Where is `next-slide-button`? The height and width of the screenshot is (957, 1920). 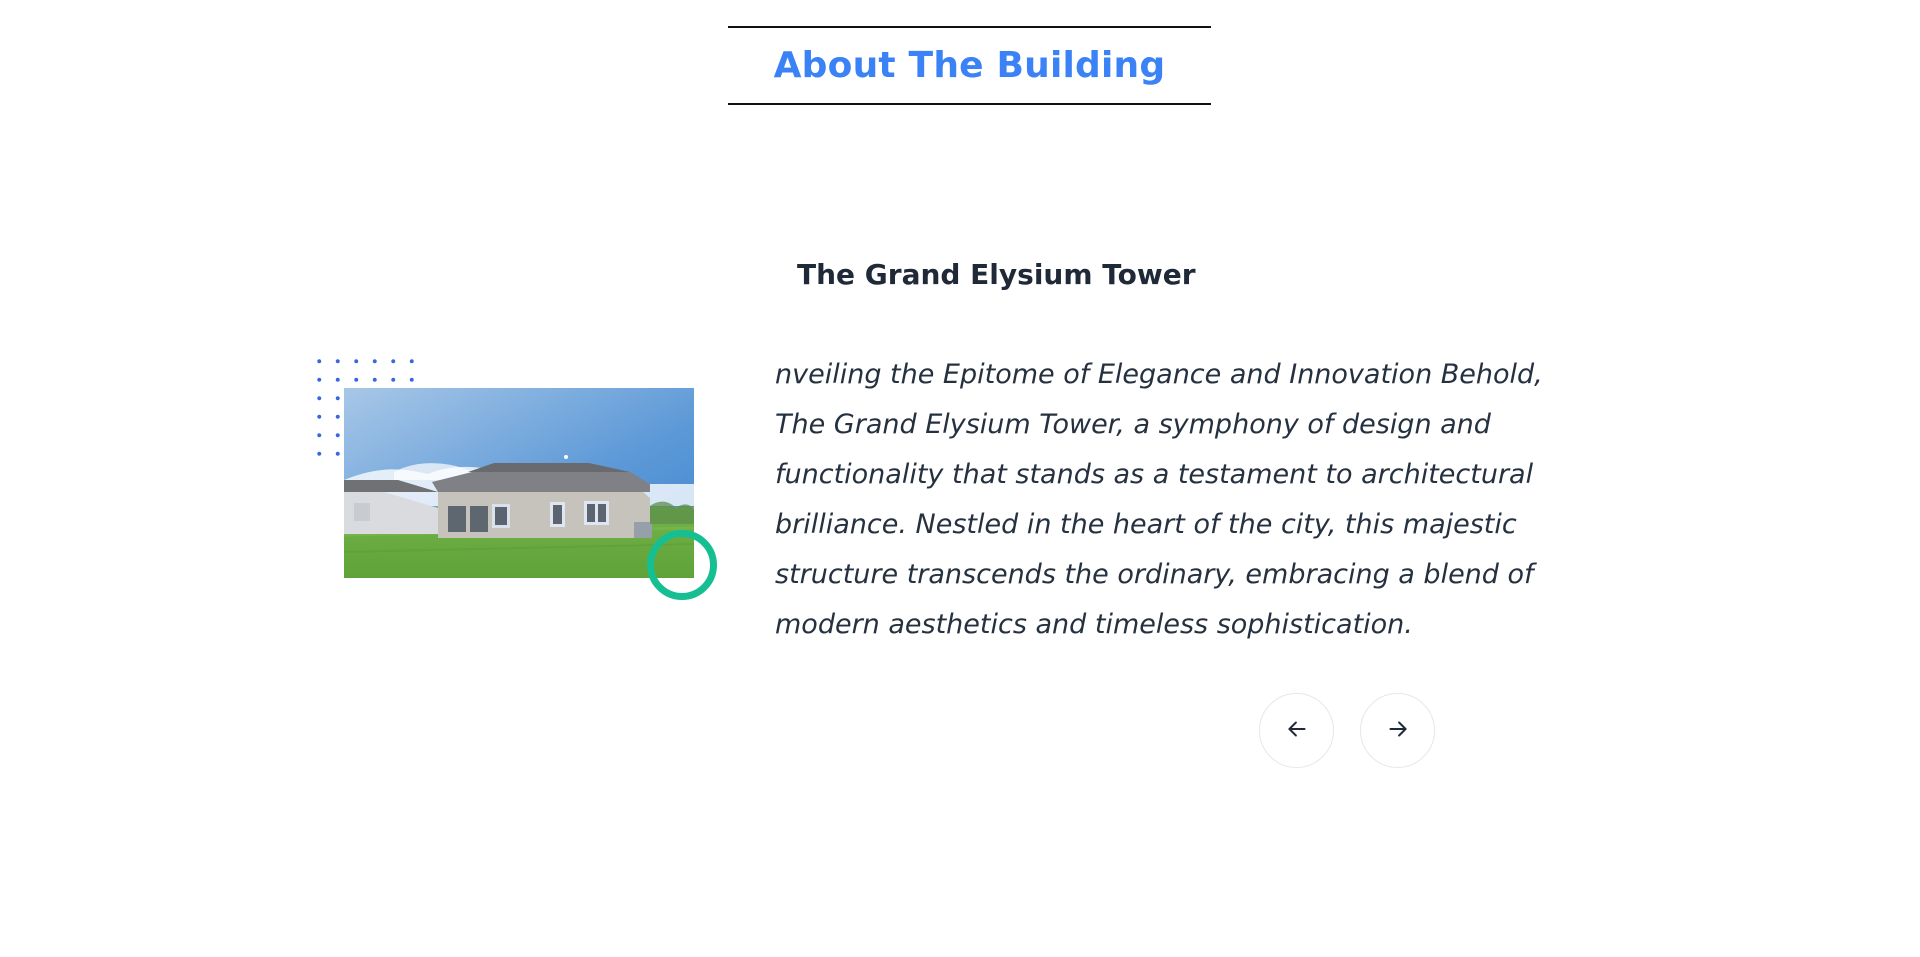
next-slide-button is located at coordinates (1397, 730).